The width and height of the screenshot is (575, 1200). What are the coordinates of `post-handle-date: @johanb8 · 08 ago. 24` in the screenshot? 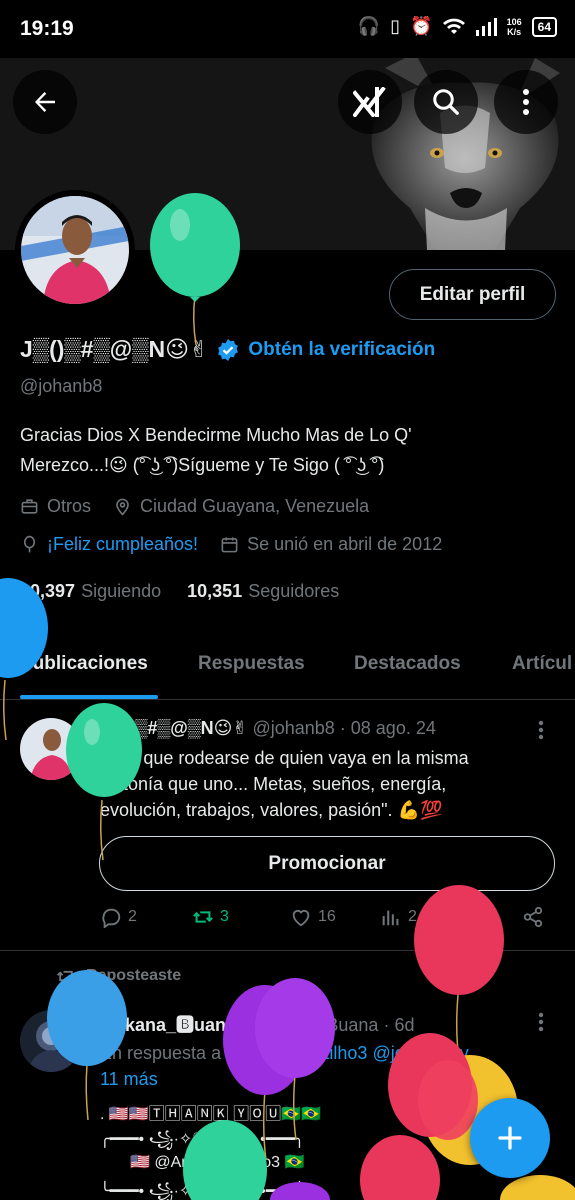 It's located at (344, 728).